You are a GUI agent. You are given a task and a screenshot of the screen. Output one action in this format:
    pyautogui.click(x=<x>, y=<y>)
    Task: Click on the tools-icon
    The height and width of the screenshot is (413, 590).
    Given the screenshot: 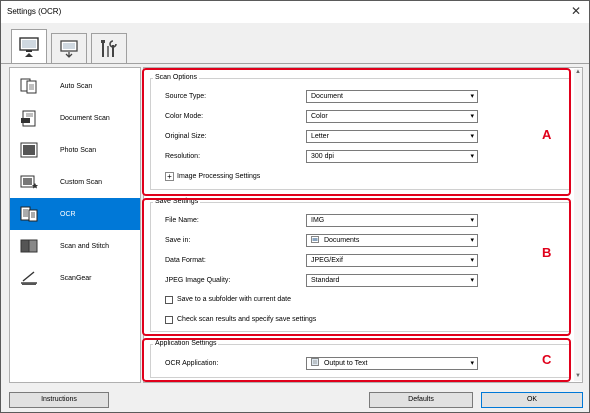 What is the action you would take?
    pyautogui.click(x=109, y=48)
    